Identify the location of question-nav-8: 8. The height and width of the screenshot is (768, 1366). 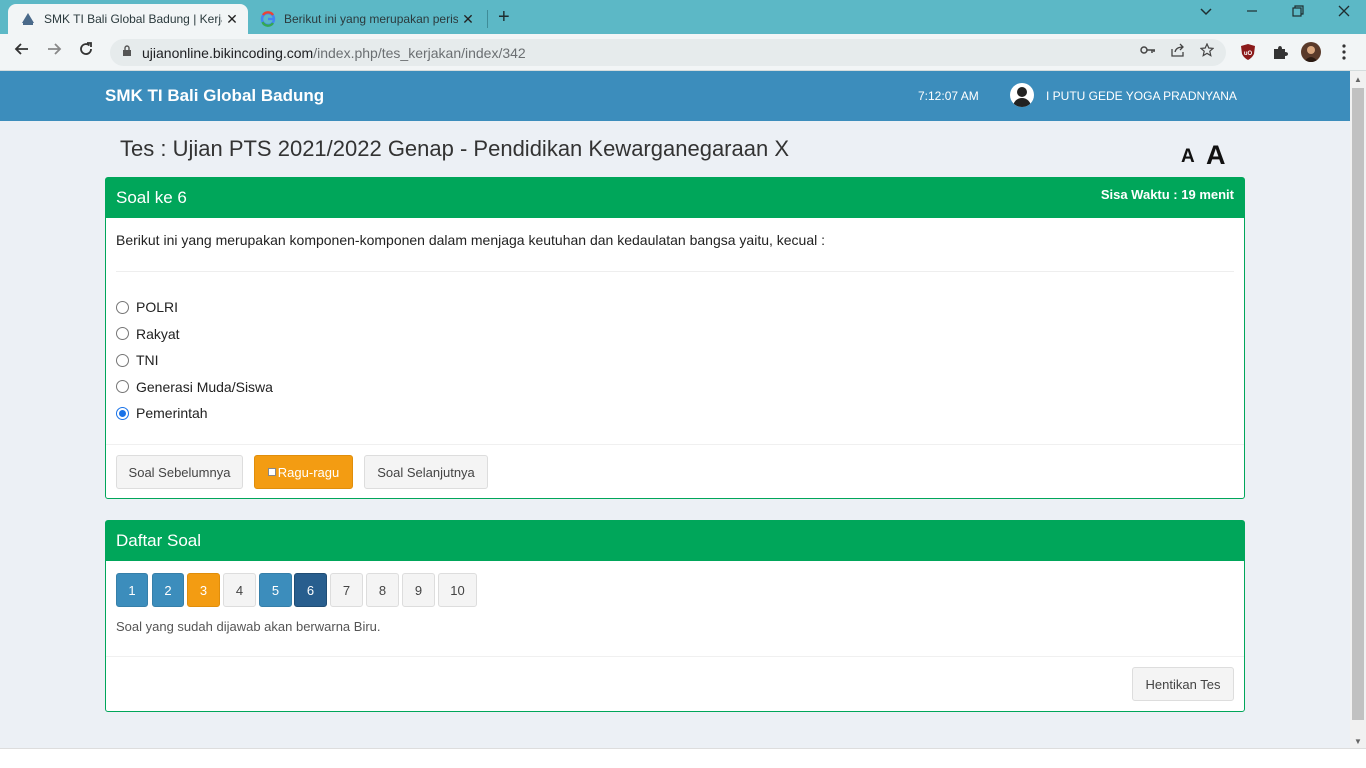
(382, 590).